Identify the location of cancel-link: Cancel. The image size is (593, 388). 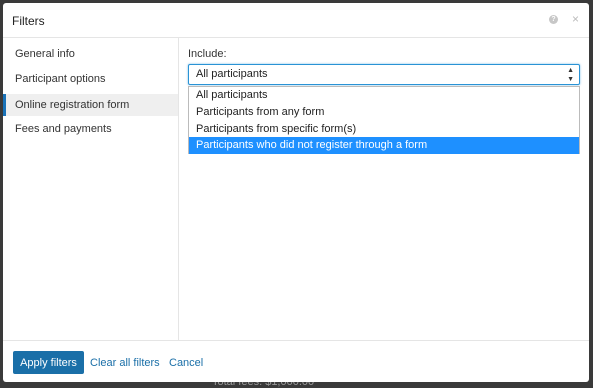
(186, 363).